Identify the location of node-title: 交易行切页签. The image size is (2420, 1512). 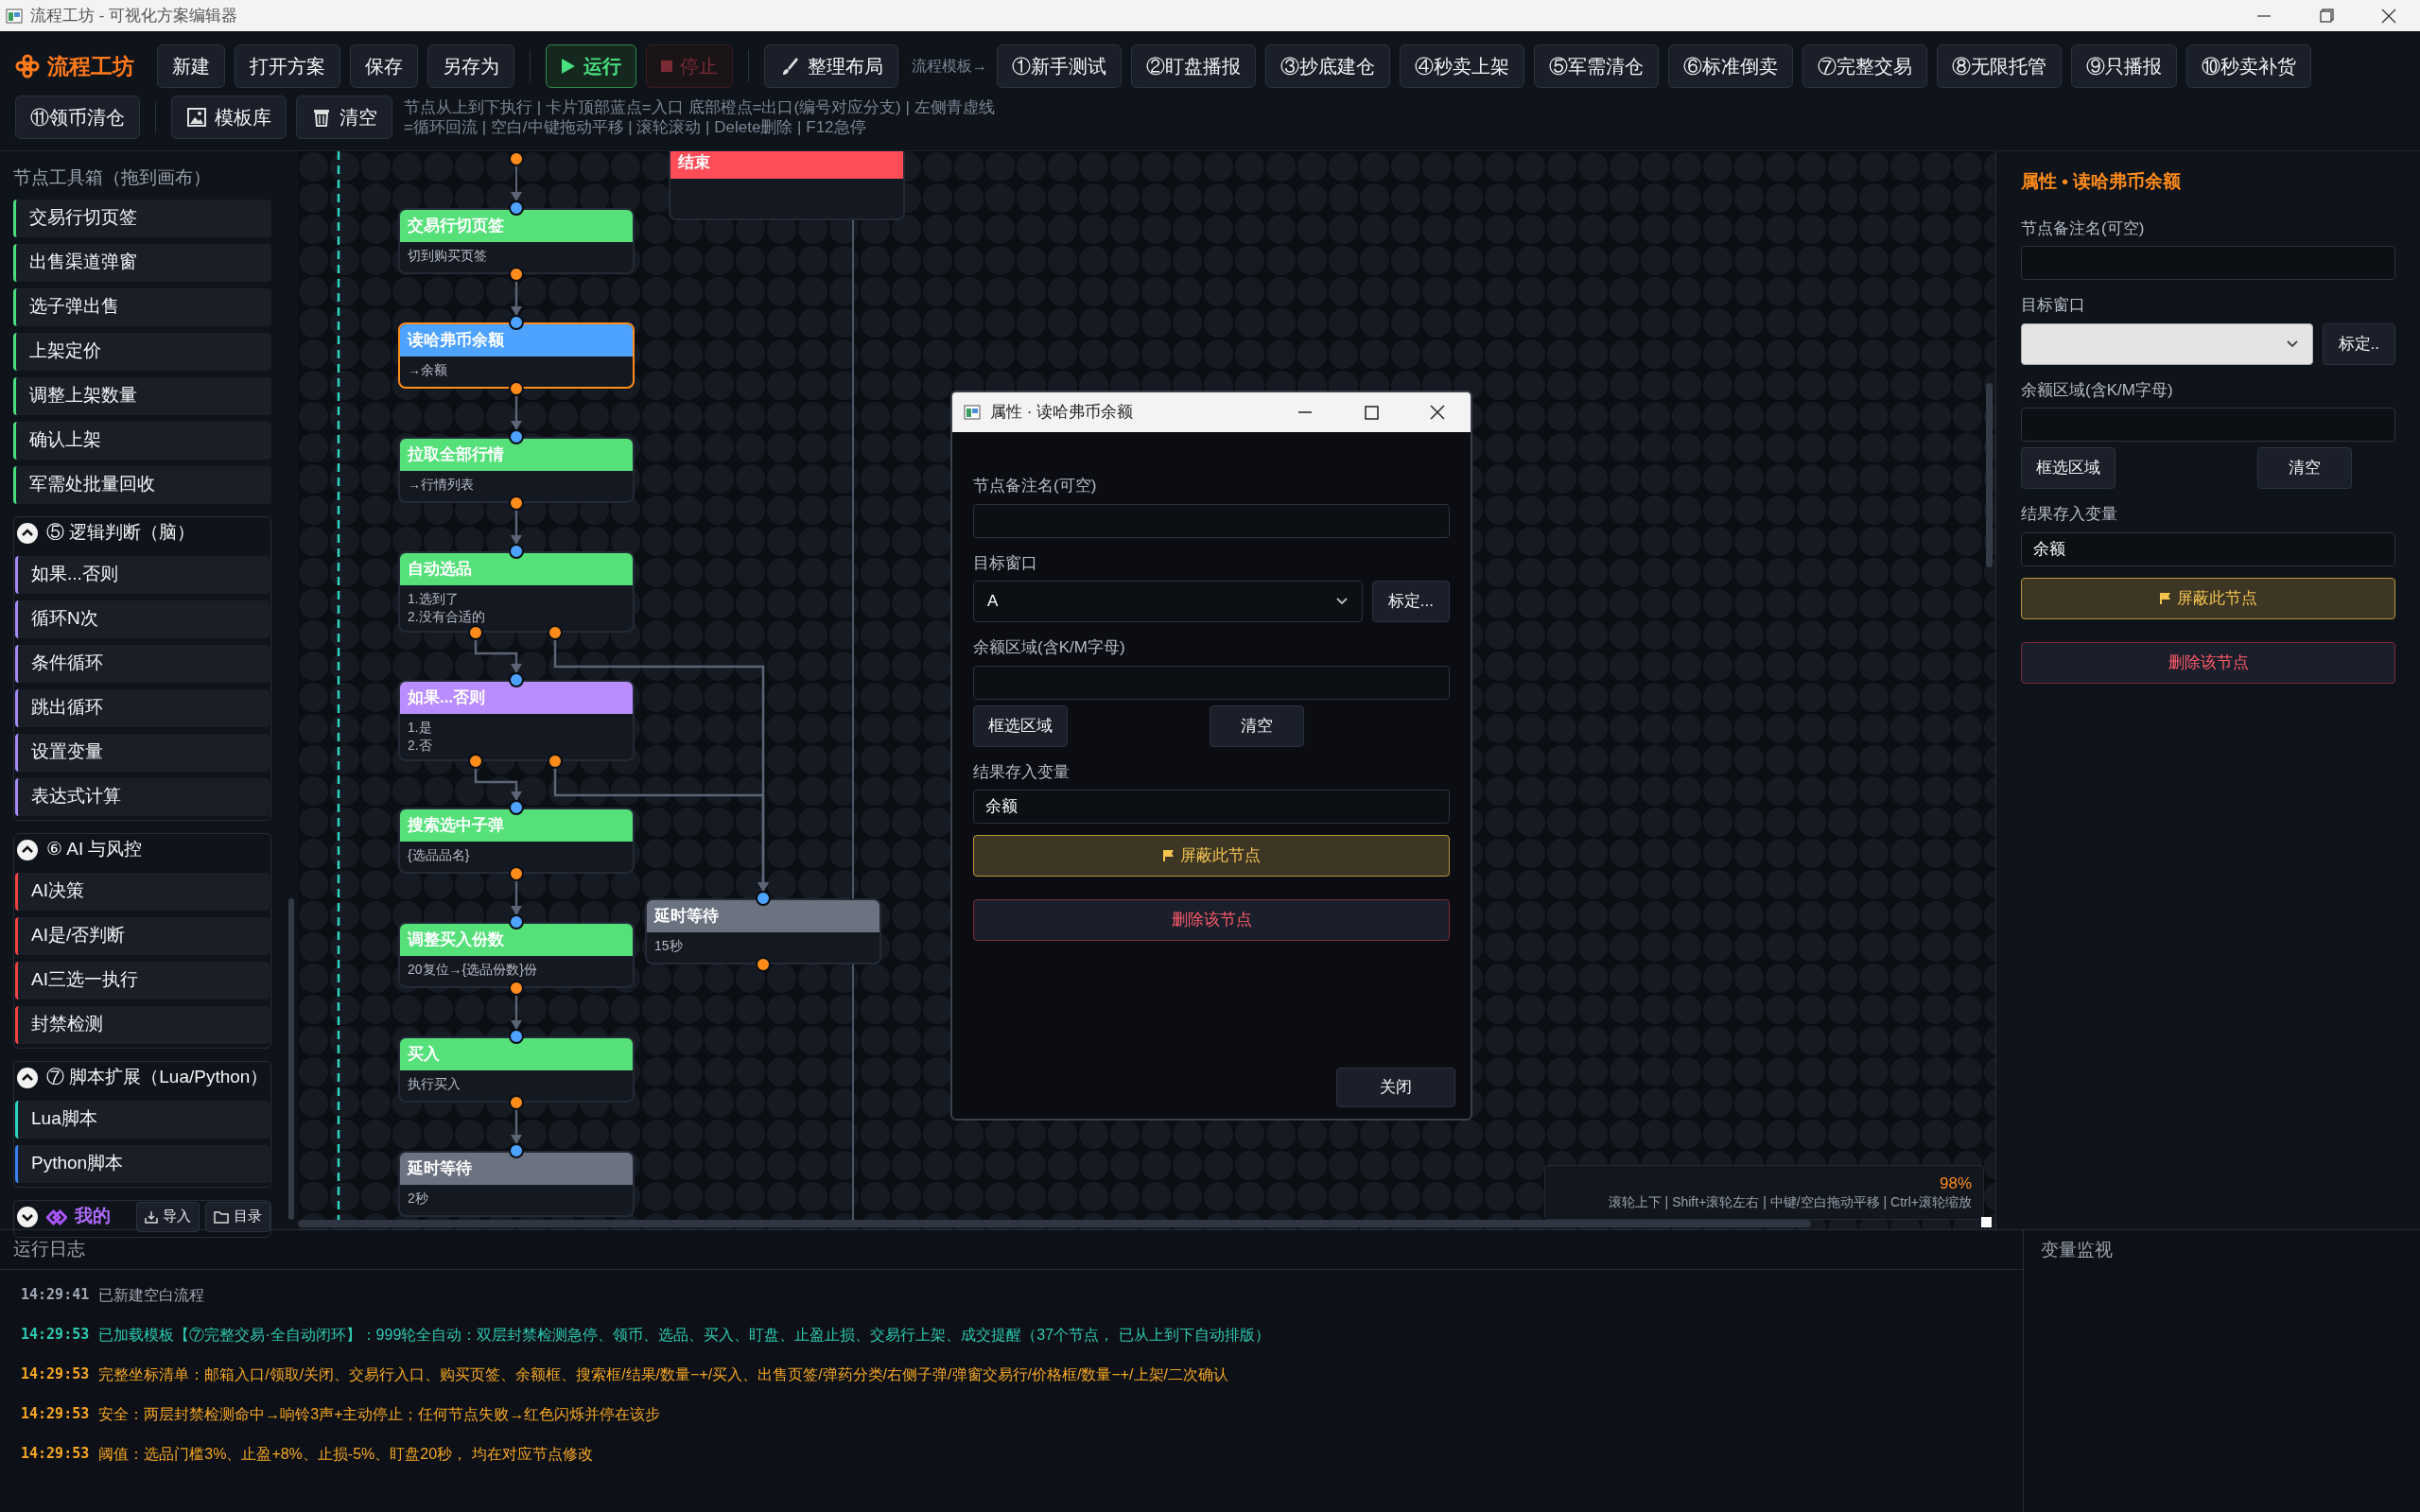
(516, 226).